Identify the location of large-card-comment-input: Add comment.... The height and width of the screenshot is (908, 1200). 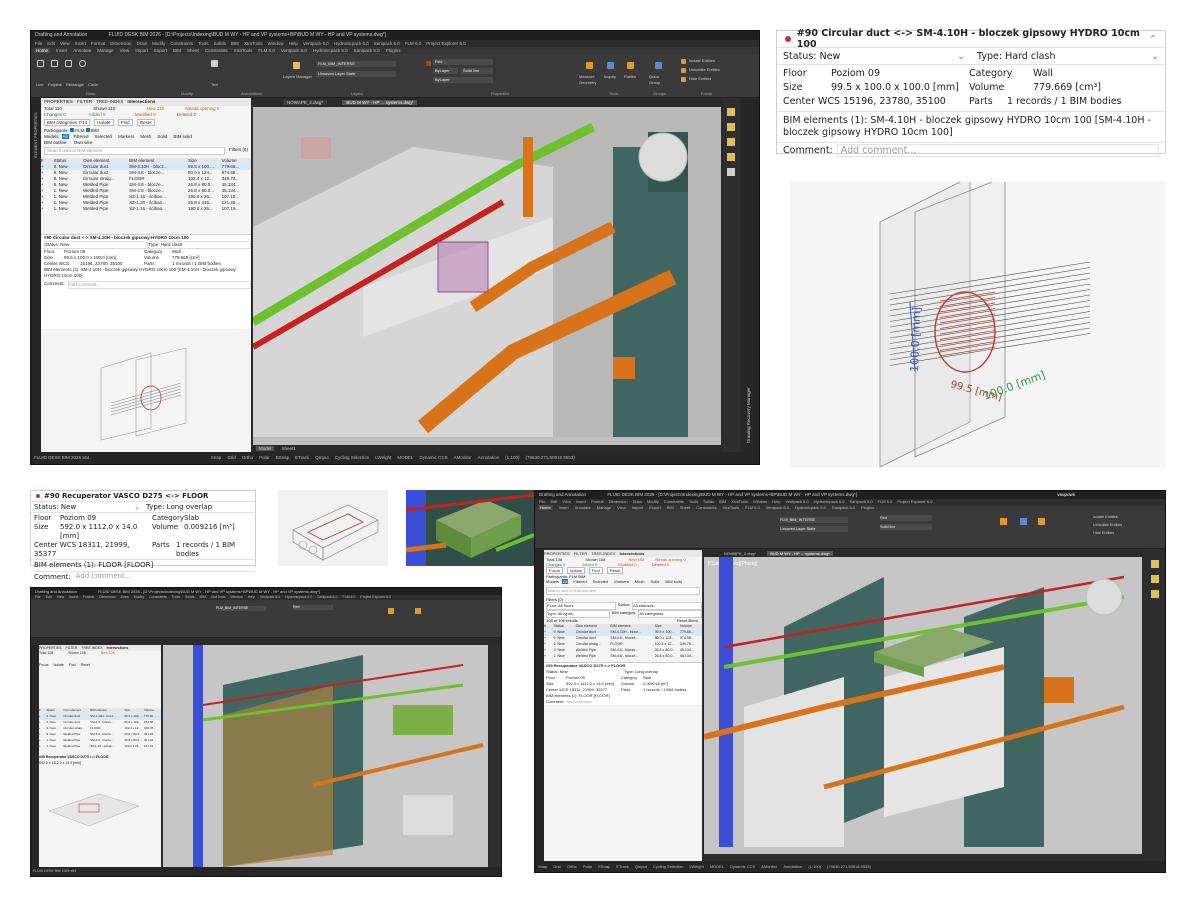
(634, 702).